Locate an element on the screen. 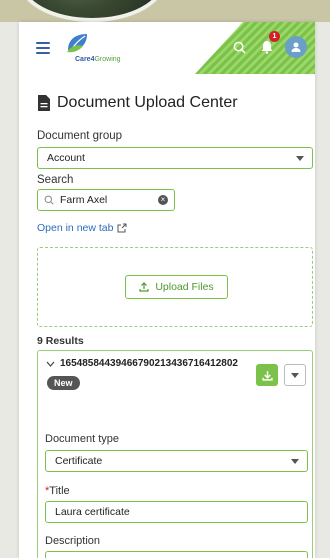  page-title-text: Document Upload Center is located at coordinates (147, 102).